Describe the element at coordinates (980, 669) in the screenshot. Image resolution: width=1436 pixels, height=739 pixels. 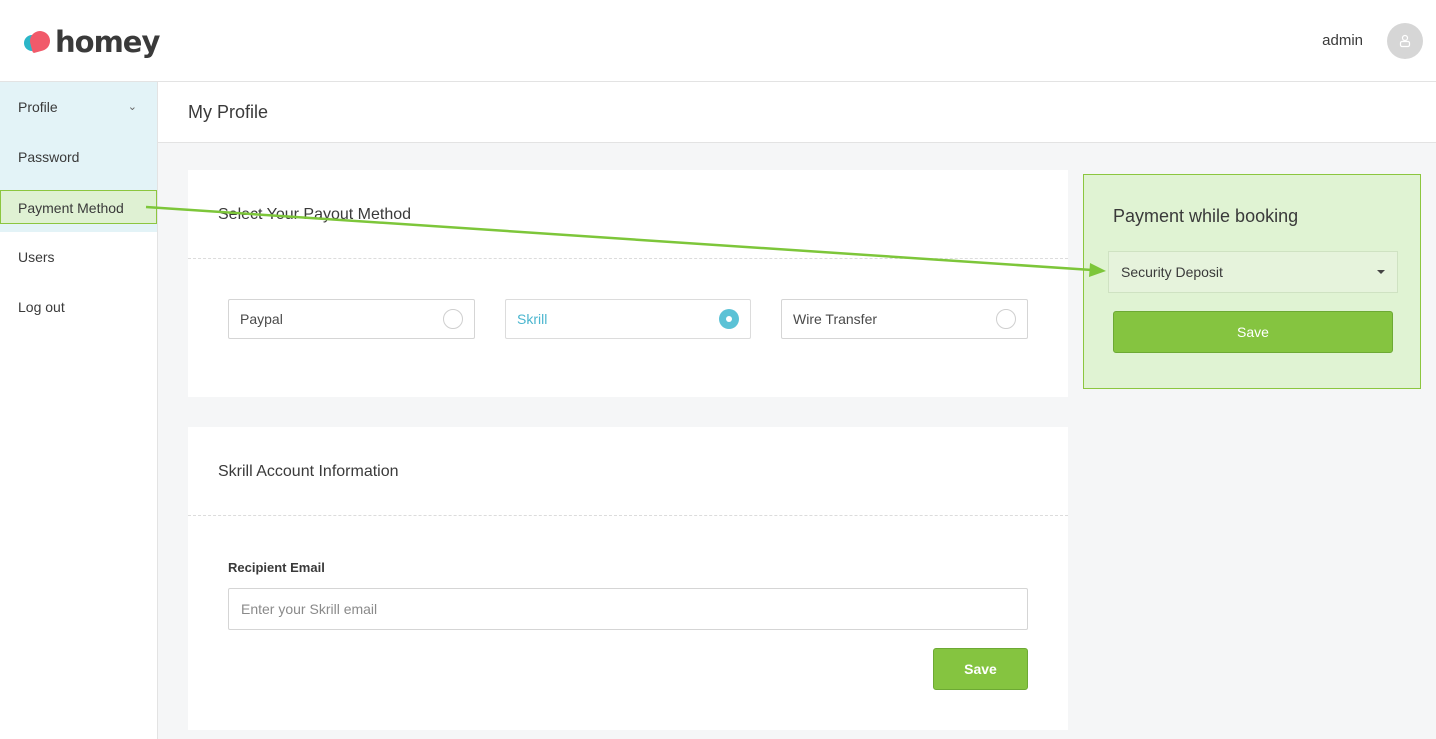
I see `skrill-save-button: Save` at that location.